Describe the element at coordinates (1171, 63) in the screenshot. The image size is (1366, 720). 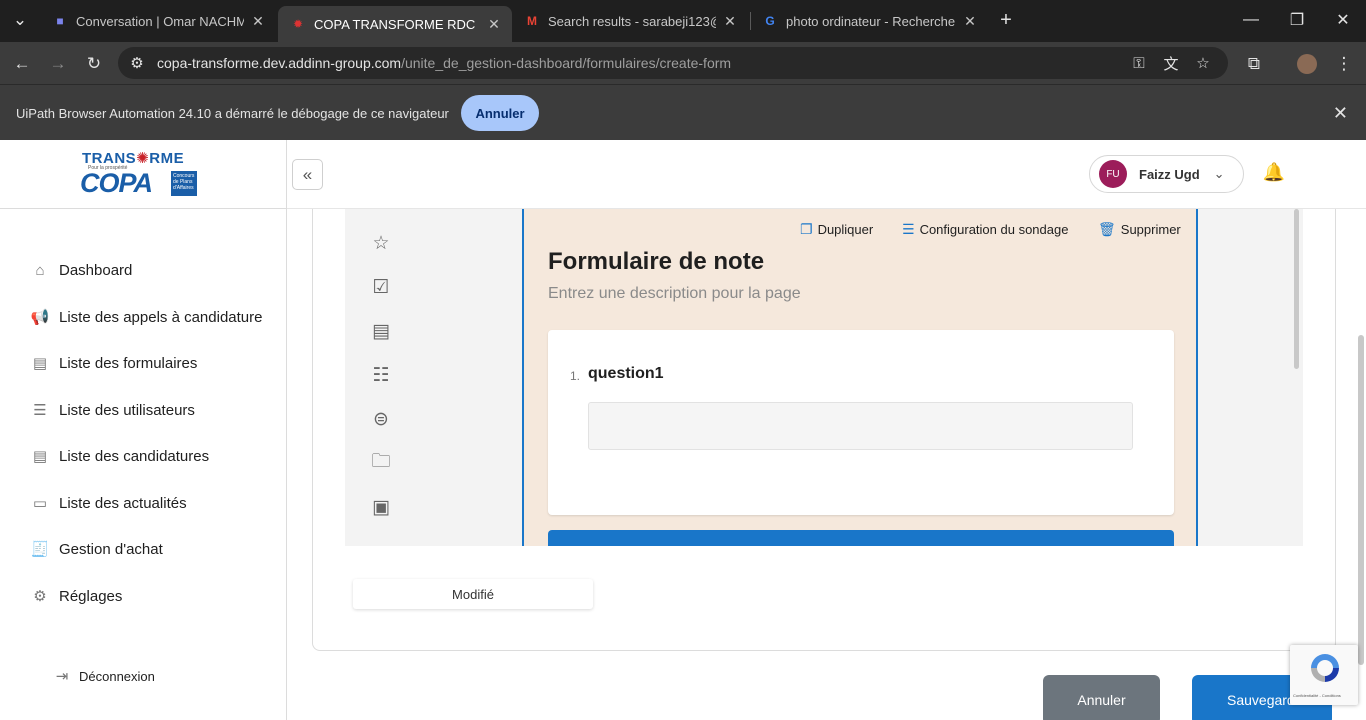
I see `translate-icon: 文` at that location.